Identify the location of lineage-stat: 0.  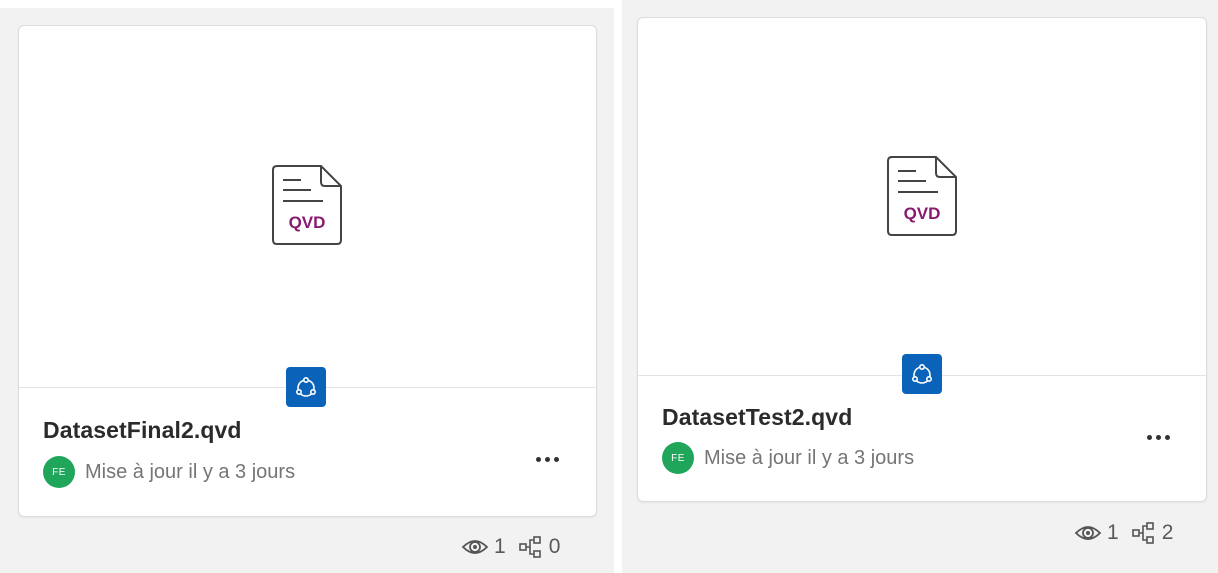
(539, 547).